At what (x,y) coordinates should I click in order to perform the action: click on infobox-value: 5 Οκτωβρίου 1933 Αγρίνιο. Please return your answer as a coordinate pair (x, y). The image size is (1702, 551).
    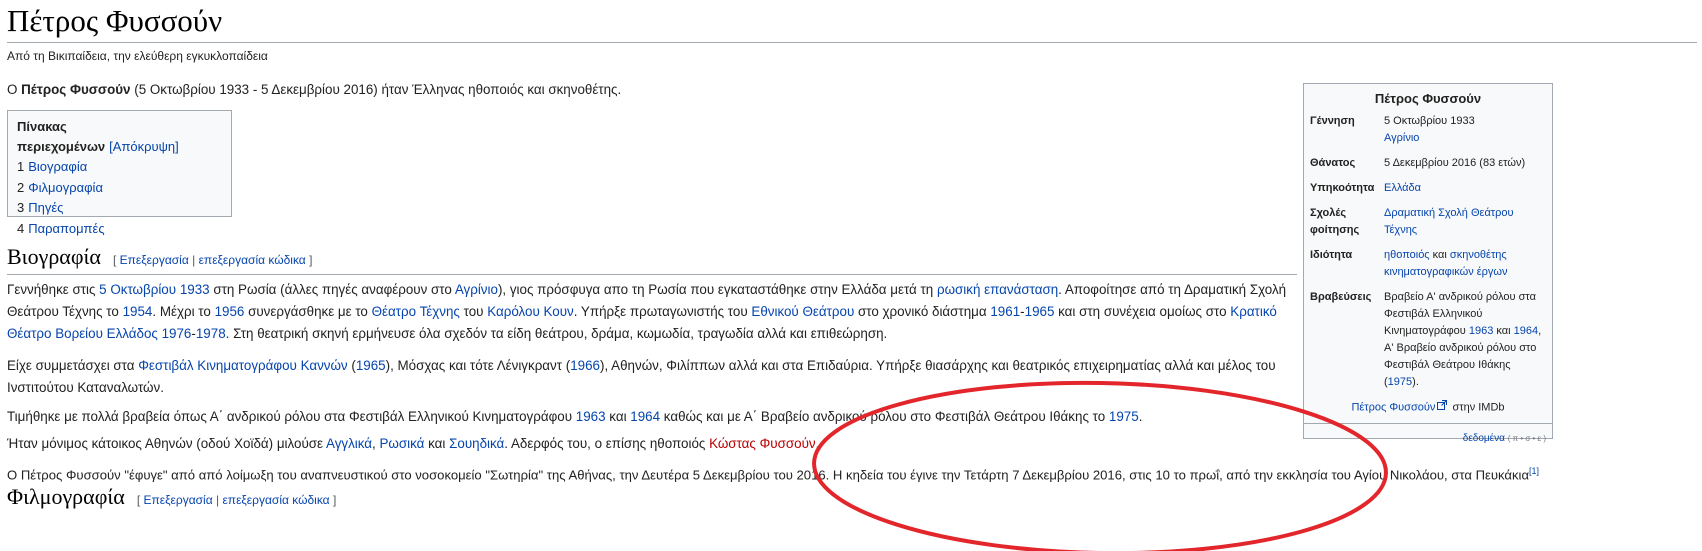
    Looking at the image, I should click on (1464, 130).